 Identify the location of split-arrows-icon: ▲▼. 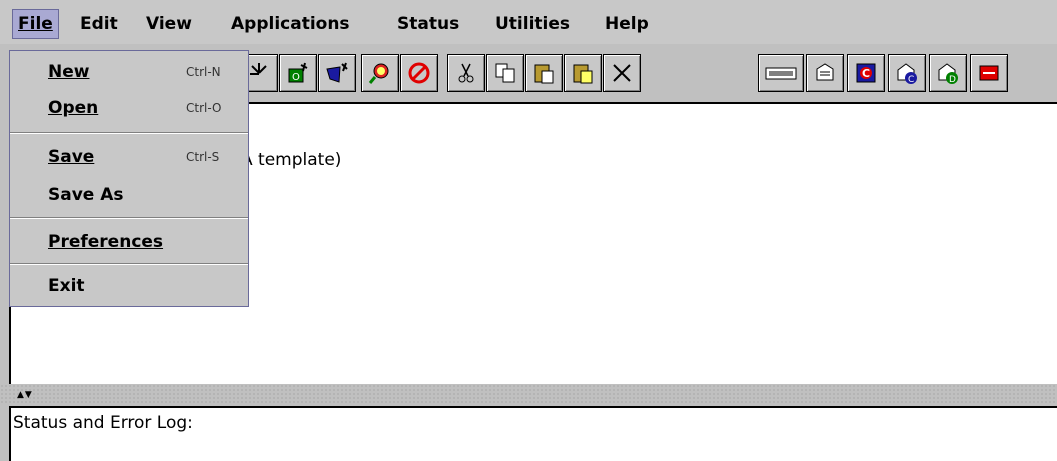
(25, 395).